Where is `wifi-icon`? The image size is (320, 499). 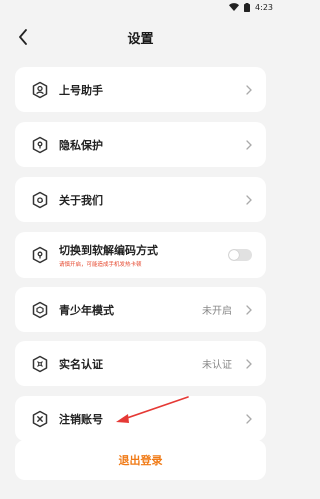 wifi-icon is located at coordinates (234, 7).